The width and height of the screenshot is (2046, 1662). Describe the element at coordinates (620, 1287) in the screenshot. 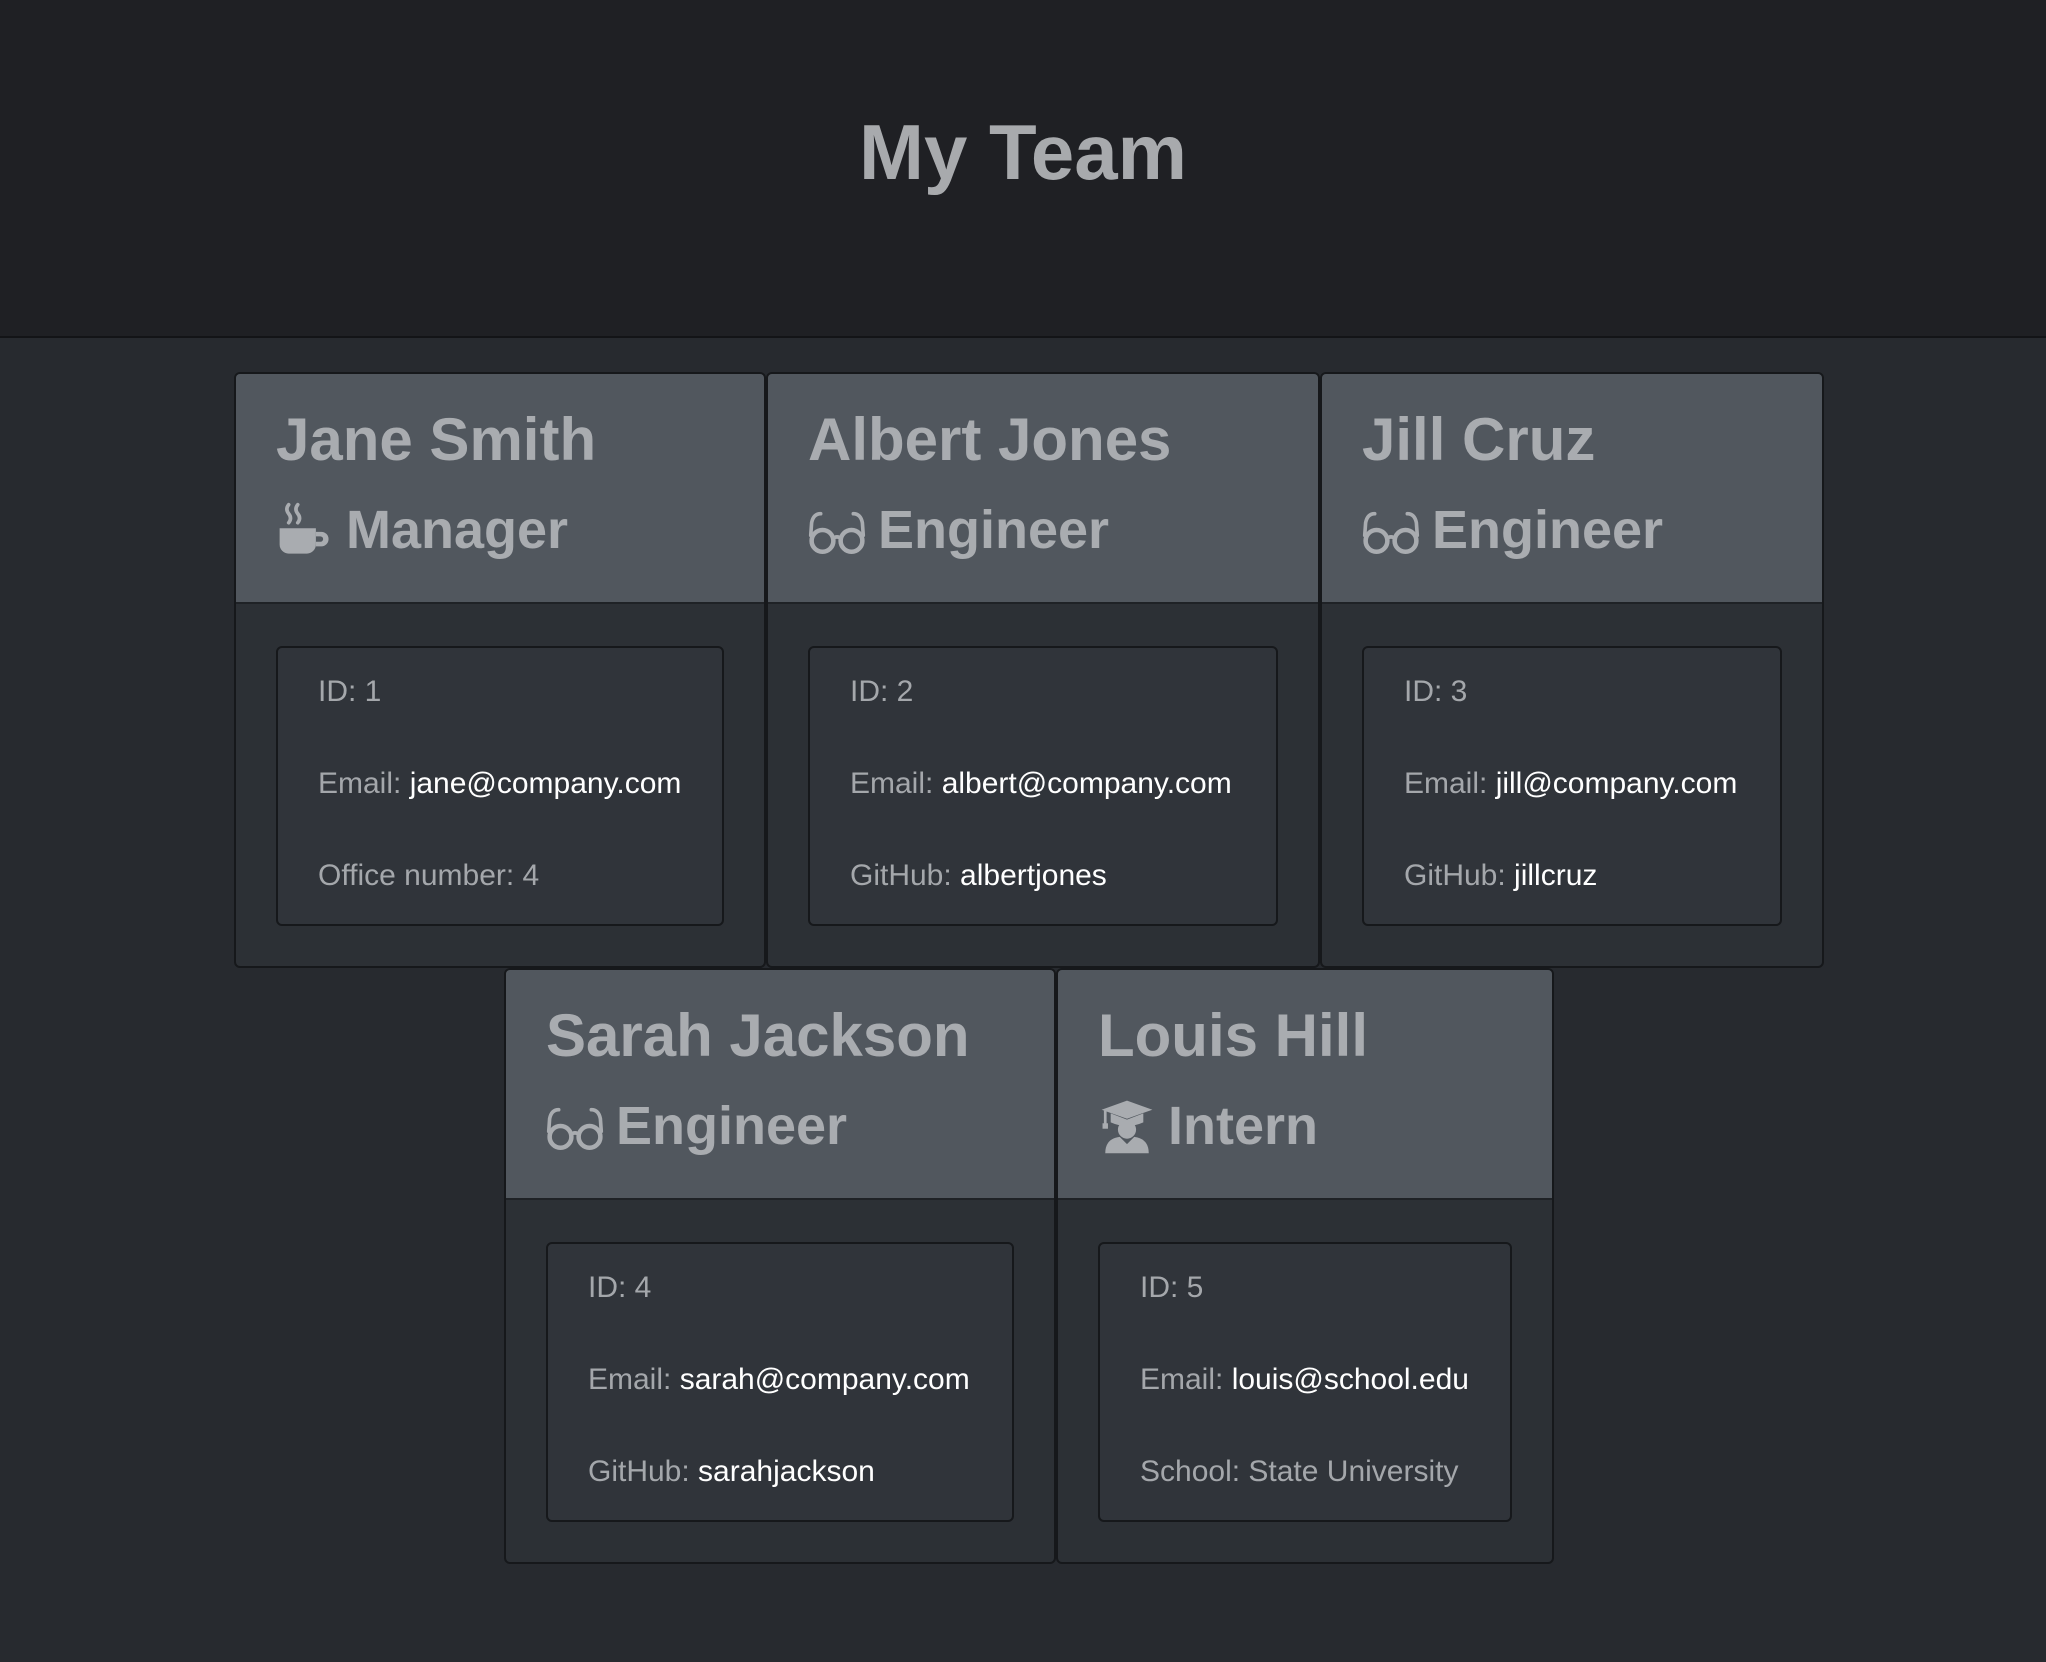

I see `employee-id: ID: 4` at that location.